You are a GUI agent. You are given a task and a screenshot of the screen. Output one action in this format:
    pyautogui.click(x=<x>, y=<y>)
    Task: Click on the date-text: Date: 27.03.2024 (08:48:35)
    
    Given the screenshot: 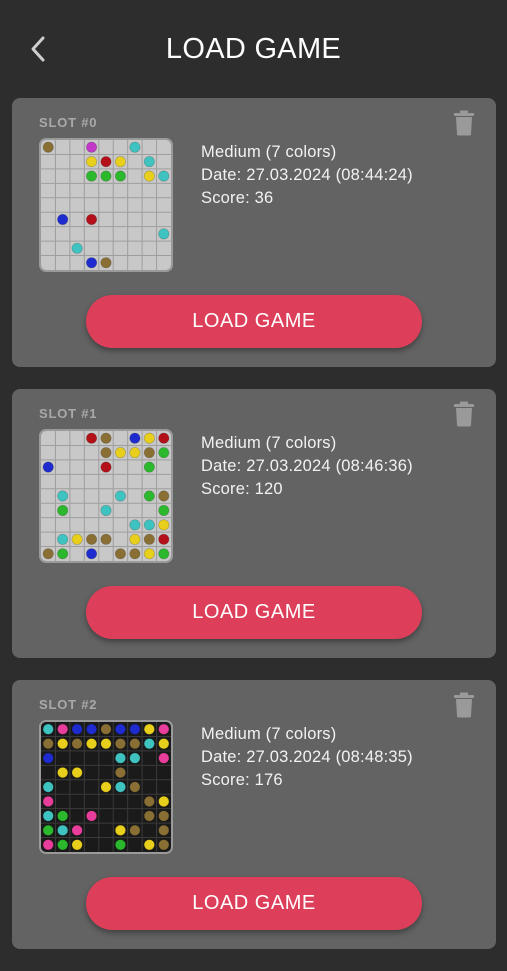 What is the action you would take?
    pyautogui.click(x=307, y=757)
    